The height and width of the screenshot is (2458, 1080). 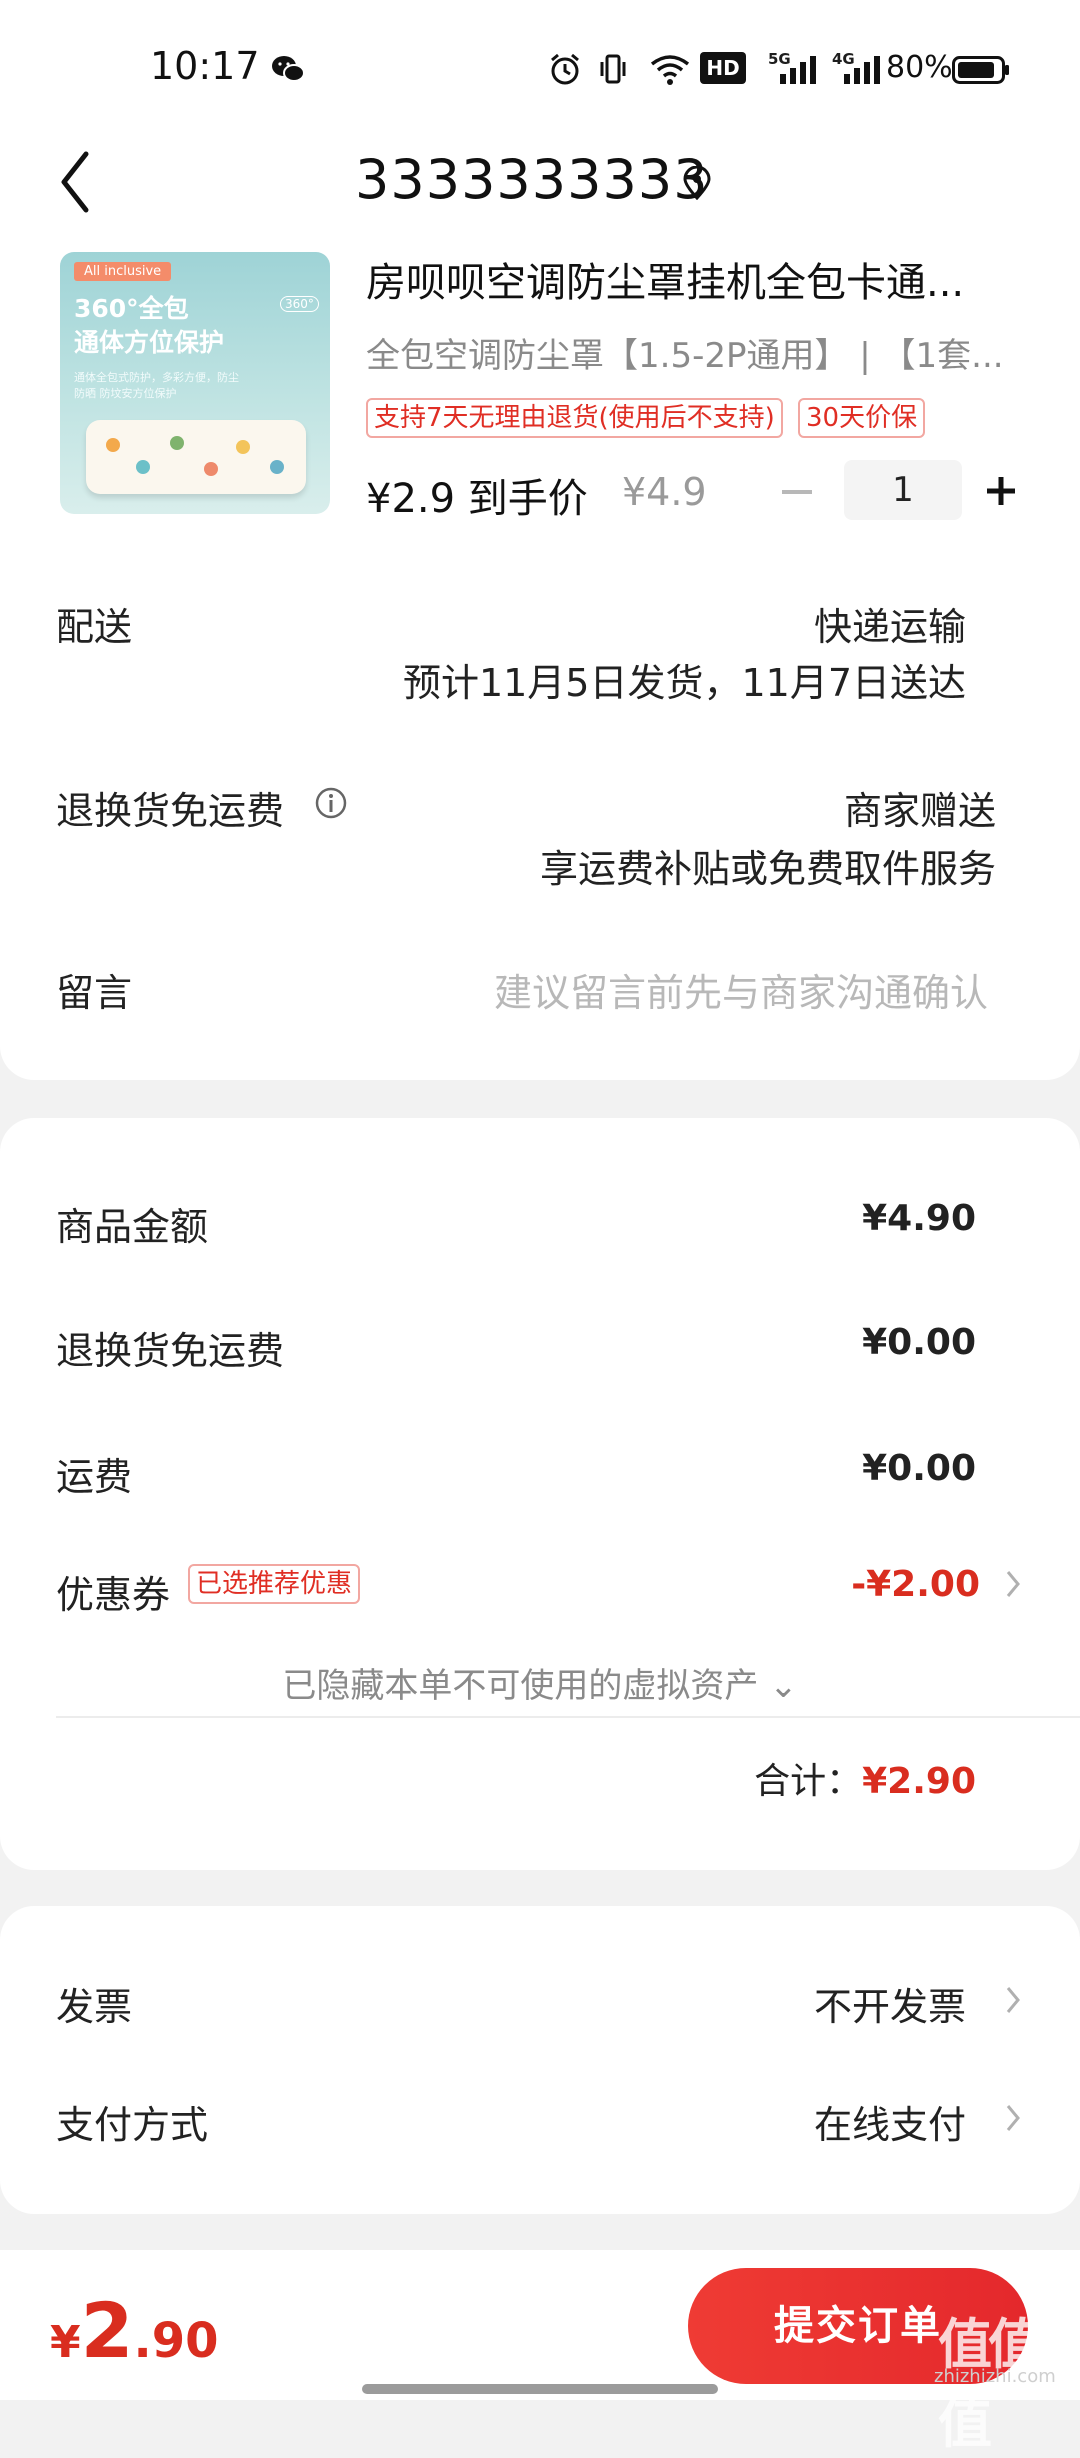 What do you see at coordinates (288, 69) in the screenshot?
I see `wechat-icon` at bounding box center [288, 69].